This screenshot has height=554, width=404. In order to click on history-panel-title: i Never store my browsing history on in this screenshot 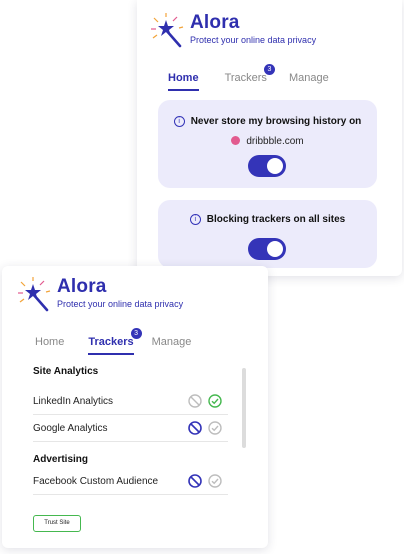, I will do `click(267, 121)`.